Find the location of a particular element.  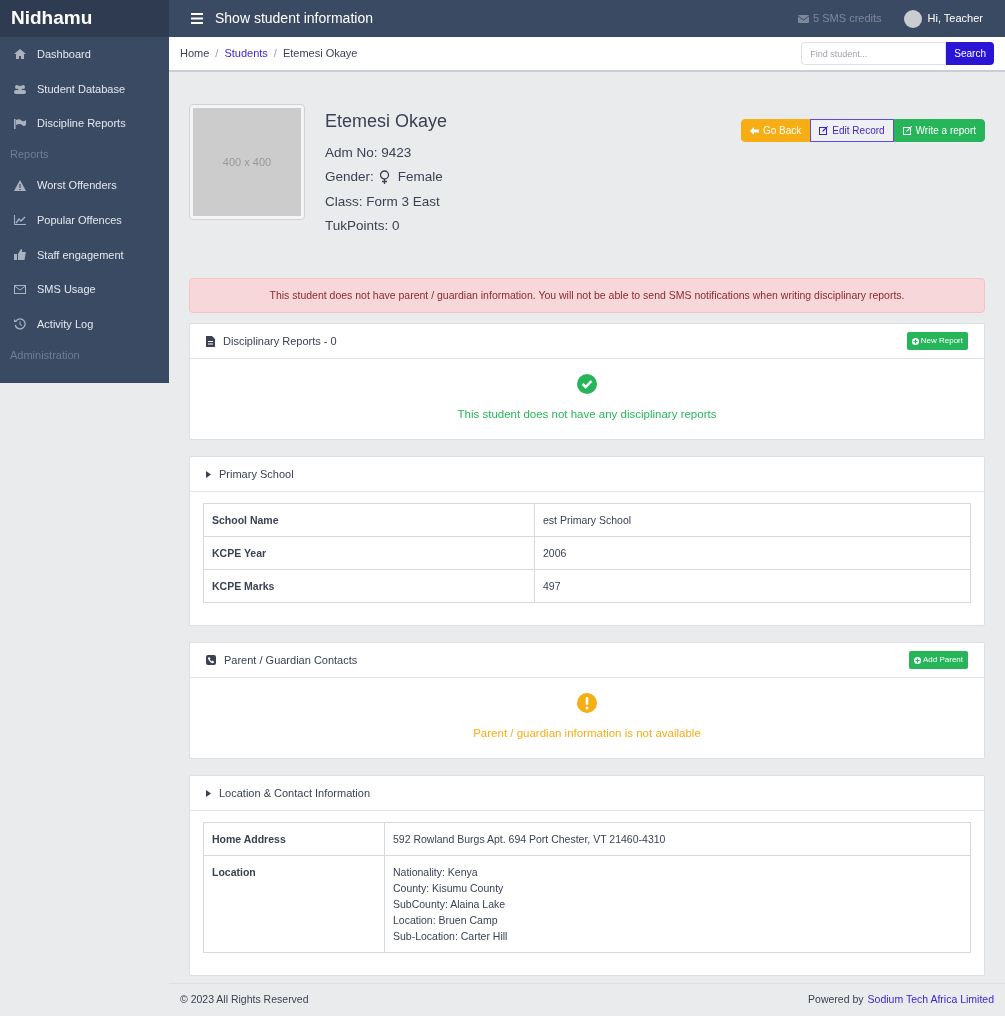

female-icon is located at coordinates (384, 177).